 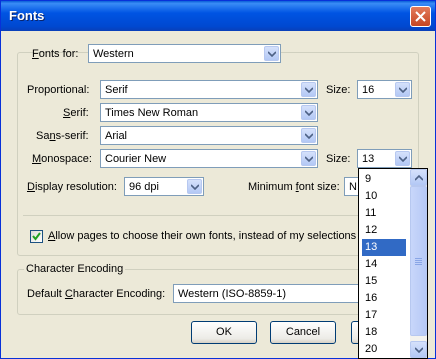 I want to click on cancel-button: Cancel, so click(x=303, y=332).